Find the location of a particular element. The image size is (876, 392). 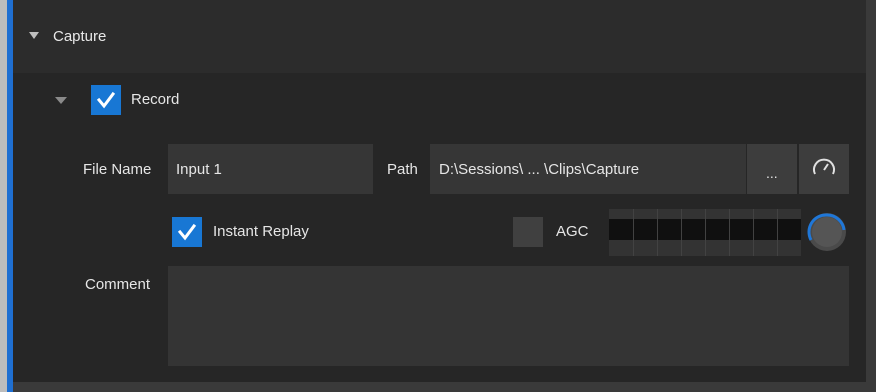

file-name-input: Input 1 is located at coordinates (270, 169).